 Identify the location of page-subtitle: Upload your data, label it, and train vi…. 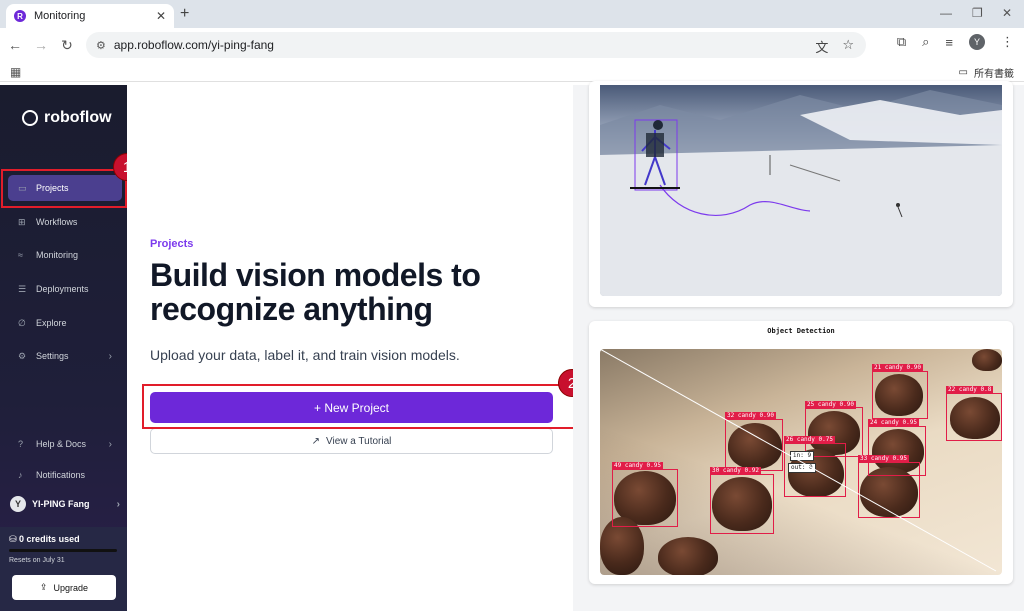
(305, 355).